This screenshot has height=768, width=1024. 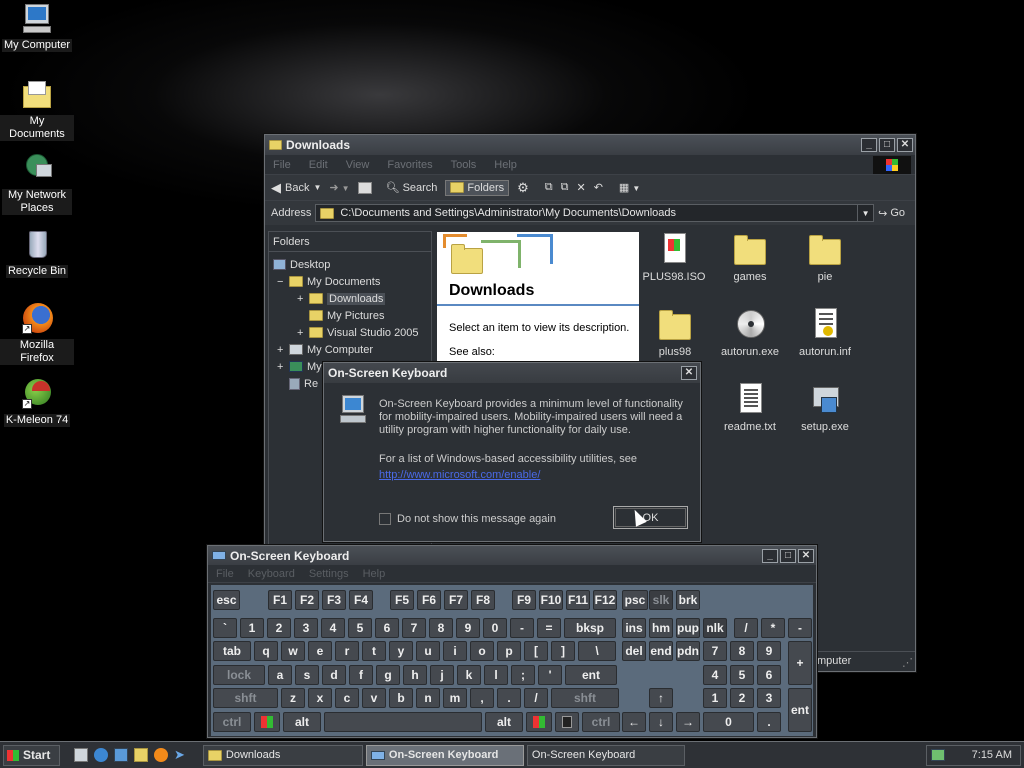 I want to click on key-r1-6: F6, so click(x=429, y=600).